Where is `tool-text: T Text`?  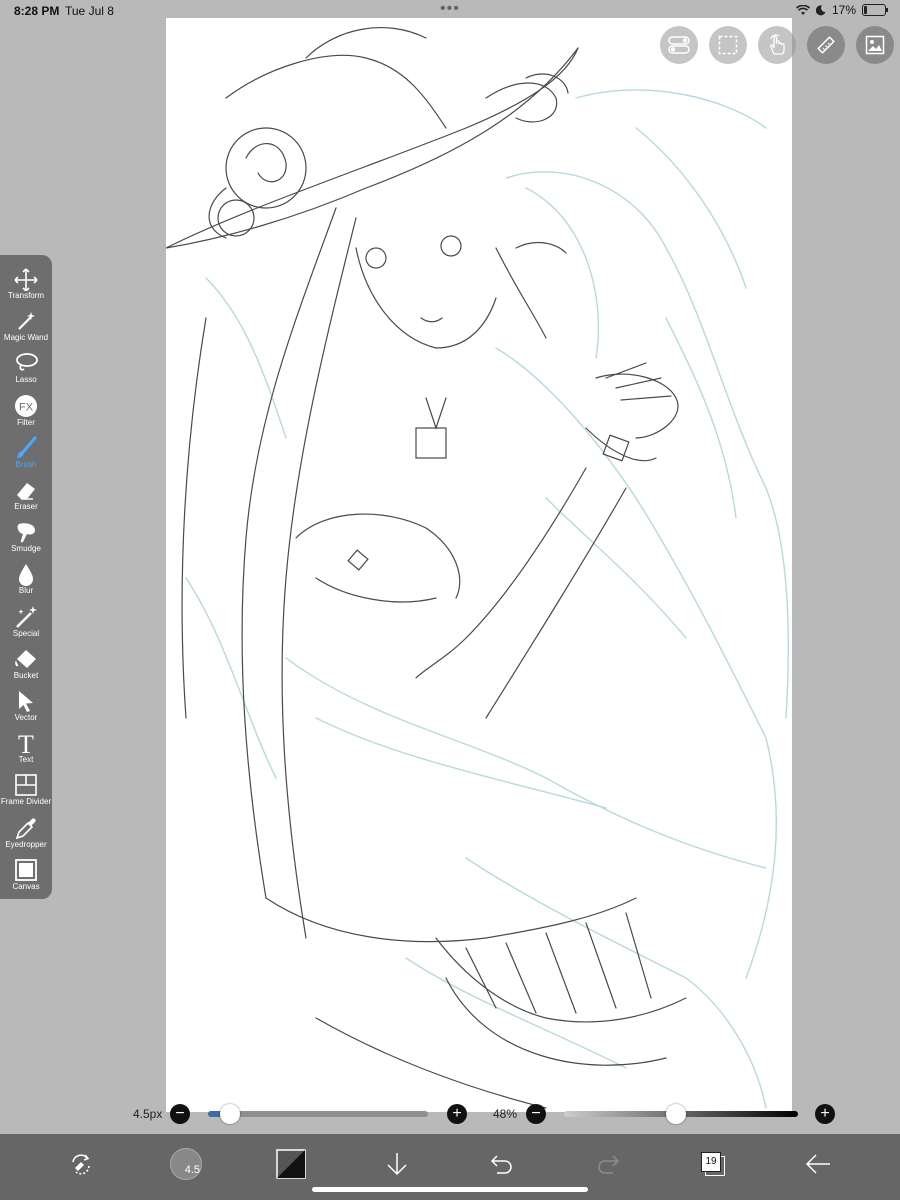
tool-text: T Text is located at coordinates (26, 748).